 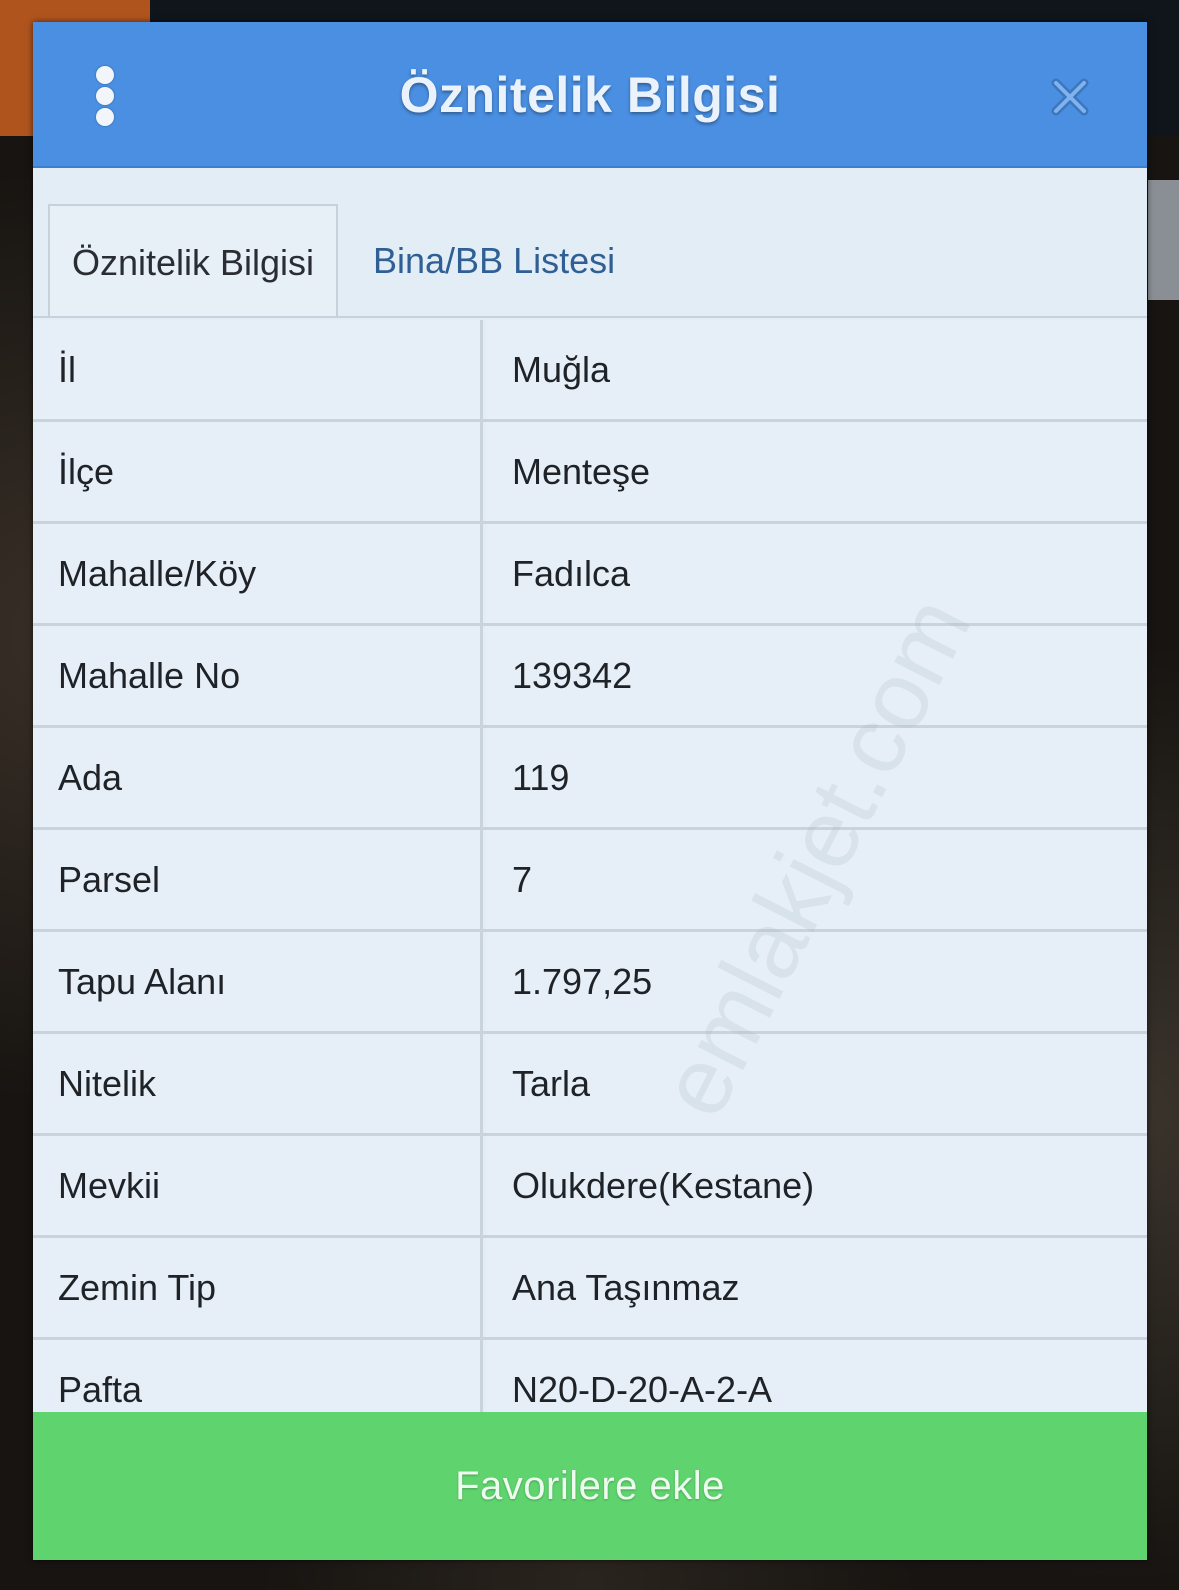 I want to click on row-label: Parsel, so click(x=258, y=879).